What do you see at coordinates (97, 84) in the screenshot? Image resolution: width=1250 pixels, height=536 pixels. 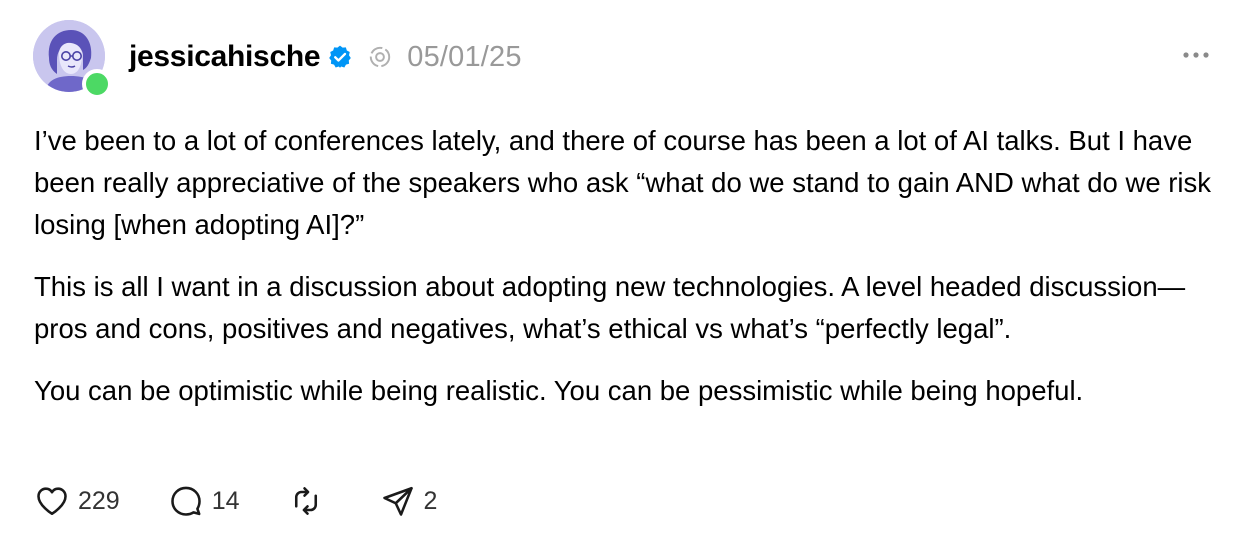 I see `online-status-dot` at bounding box center [97, 84].